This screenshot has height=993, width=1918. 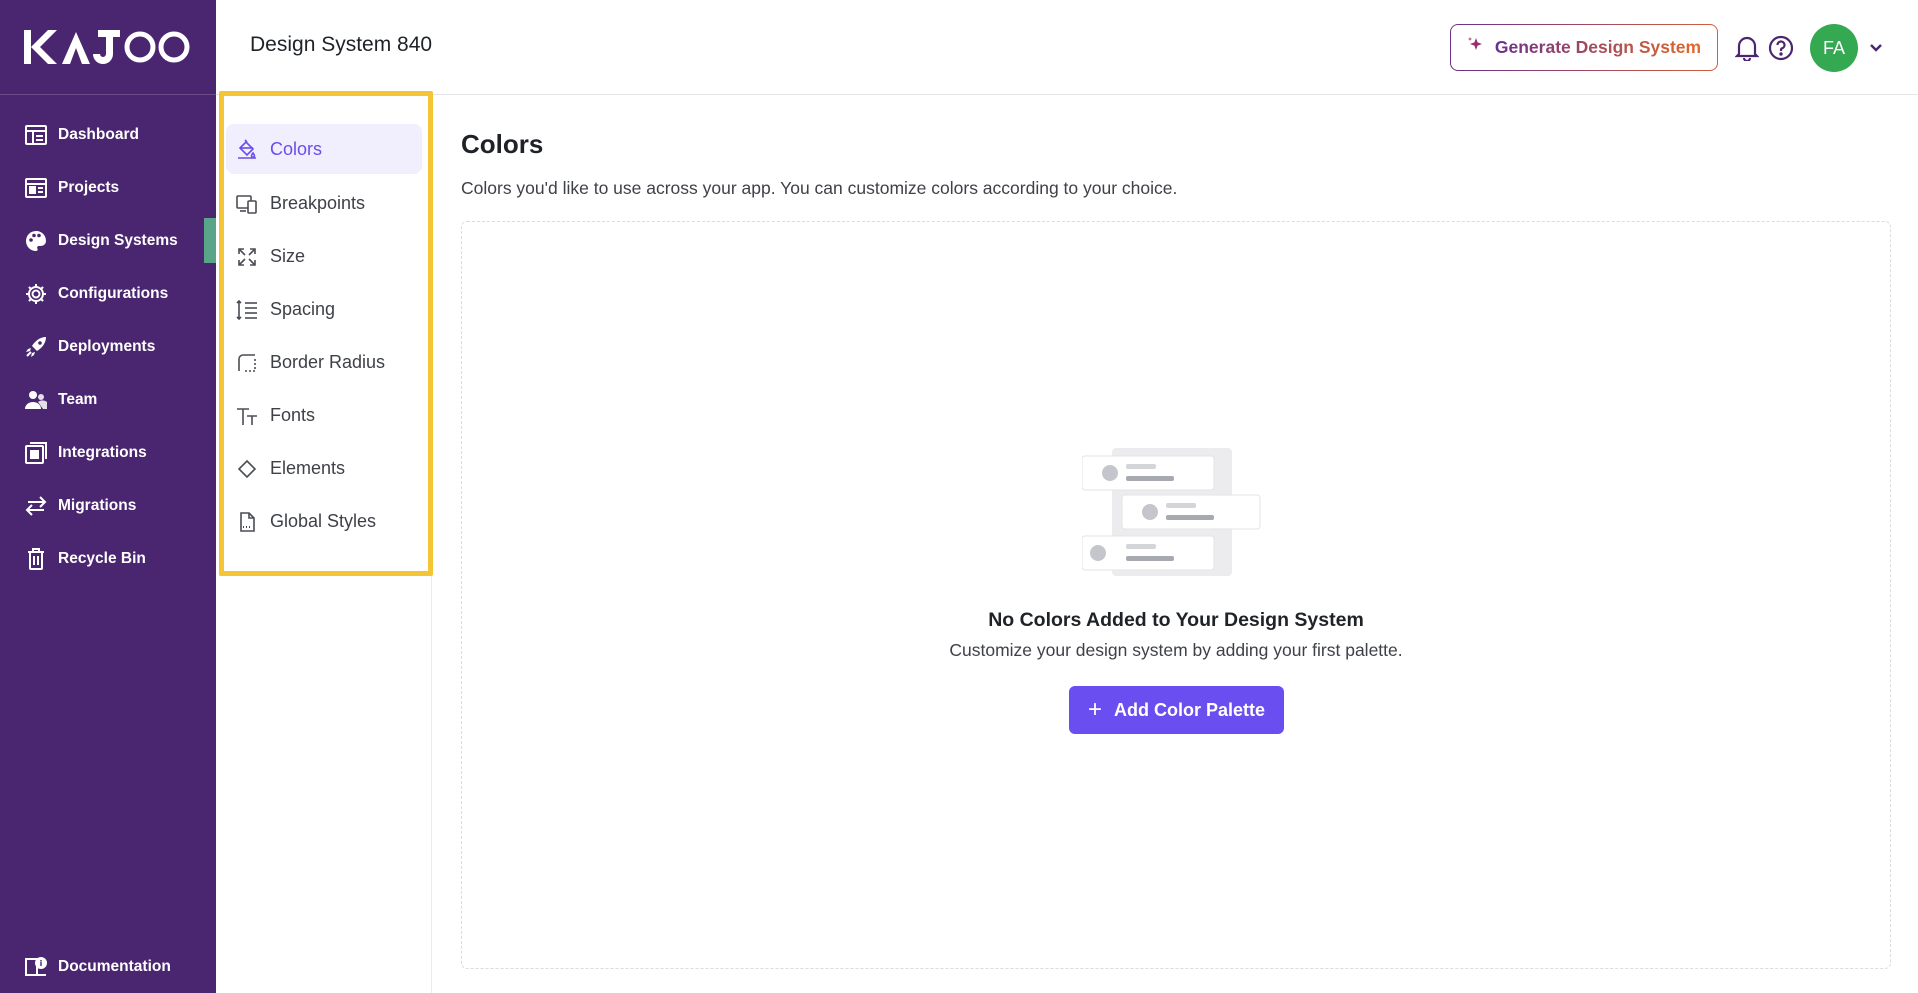 I want to click on expand-icon, so click(x=247, y=257).